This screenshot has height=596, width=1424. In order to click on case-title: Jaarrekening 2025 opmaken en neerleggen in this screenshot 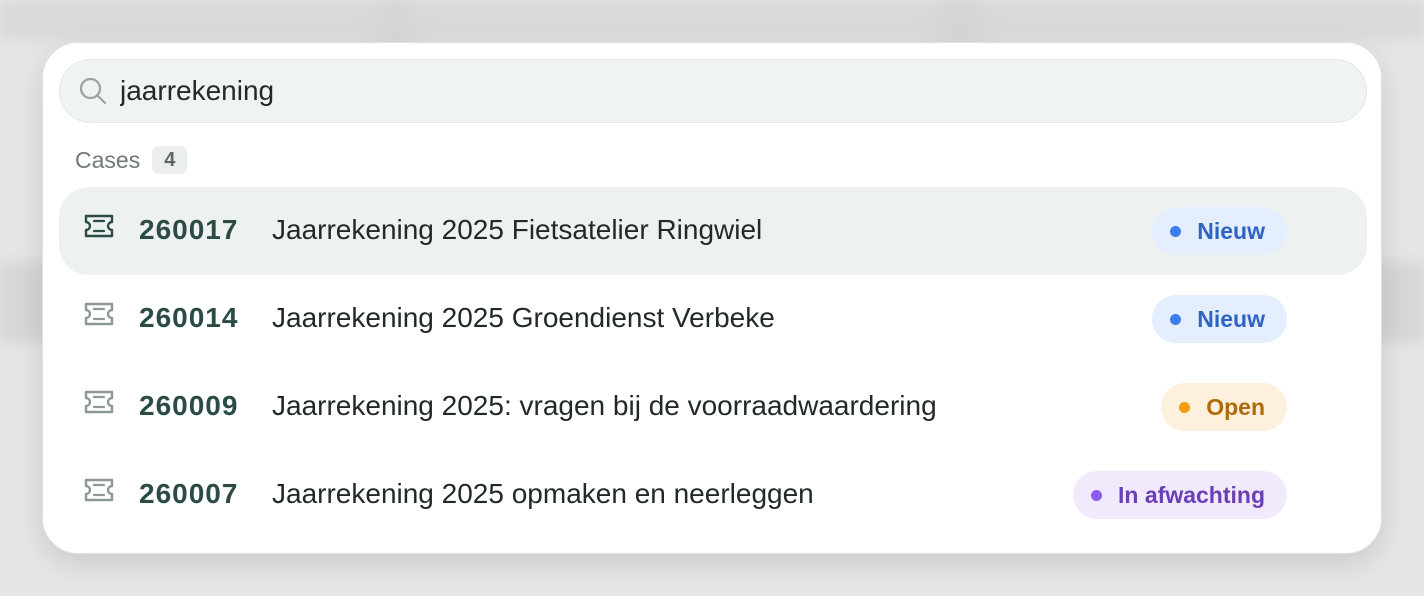, I will do `click(543, 493)`.